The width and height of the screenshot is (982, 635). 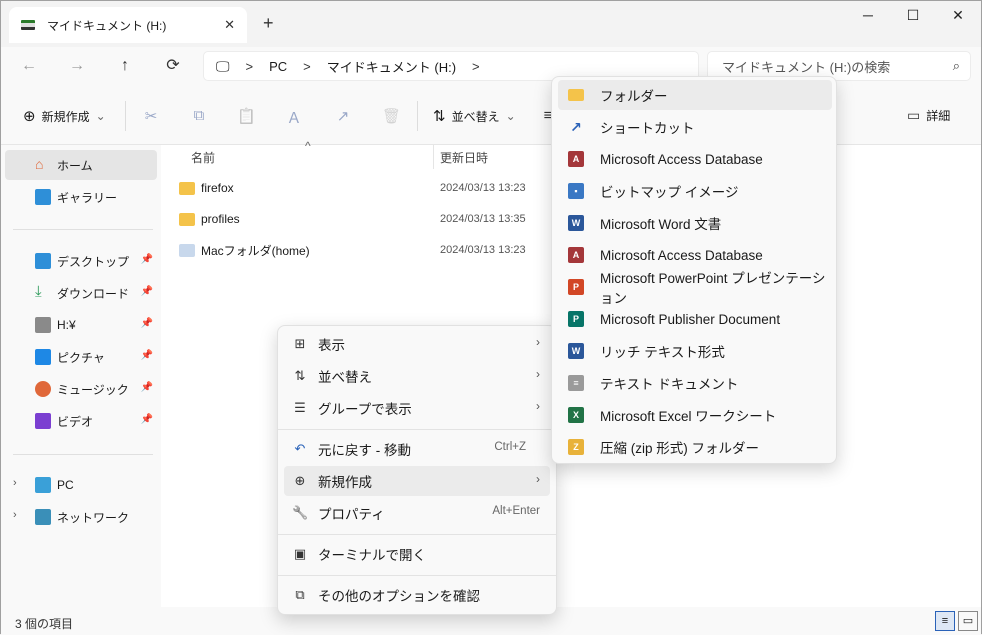 What do you see at coordinates (417, 481) in the screenshot?
I see `menu-item-new: ⊕ 新規作成 ›` at bounding box center [417, 481].